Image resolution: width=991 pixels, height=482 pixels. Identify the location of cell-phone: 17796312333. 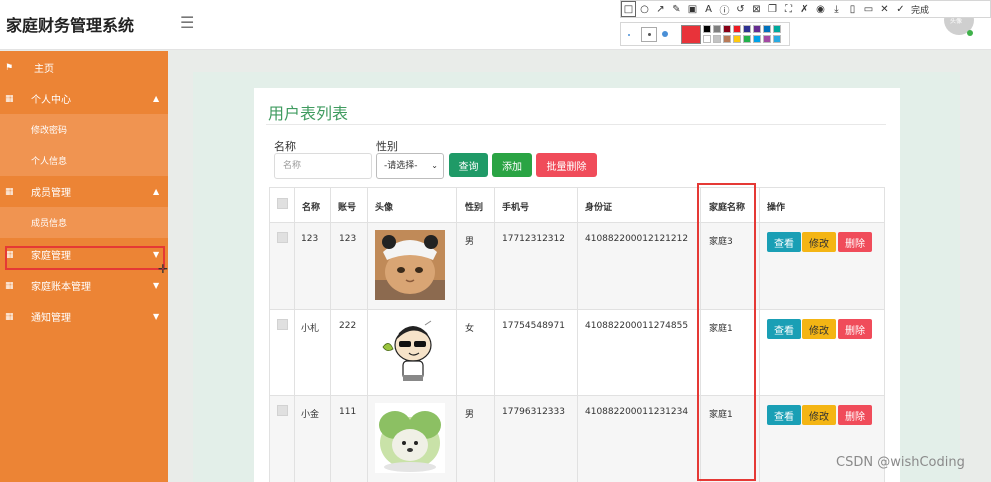
(533, 412).